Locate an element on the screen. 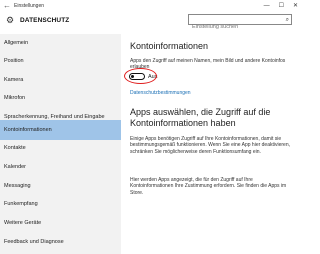  title-bar: ← Einstellungen — ☐ ✕ is located at coordinates (150, 6).